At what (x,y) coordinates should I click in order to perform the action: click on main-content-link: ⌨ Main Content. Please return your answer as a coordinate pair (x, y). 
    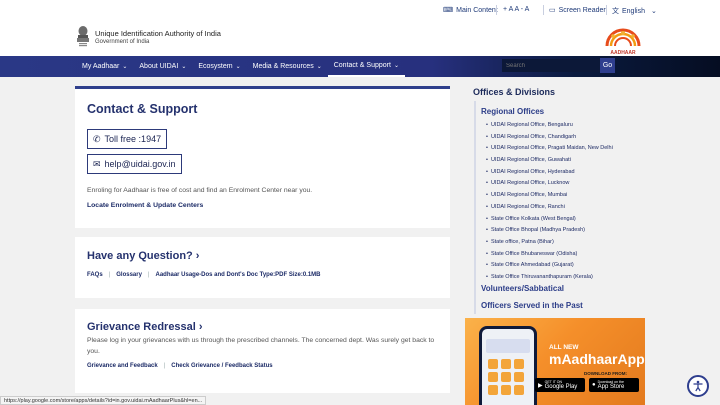
    Looking at the image, I should click on (470, 10).